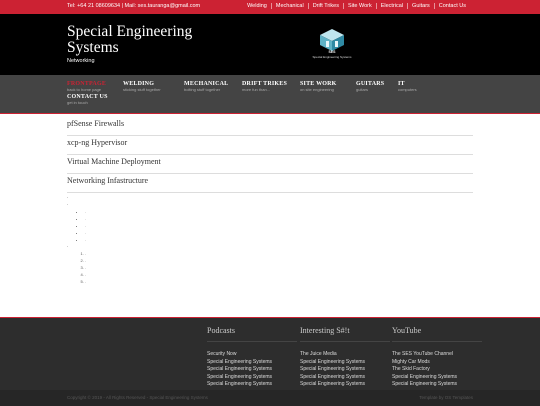  What do you see at coordinates (202, 89) in the screenshot?
I see `nav-item-sub: bolting stuff together` at bounding box center [202, 89].